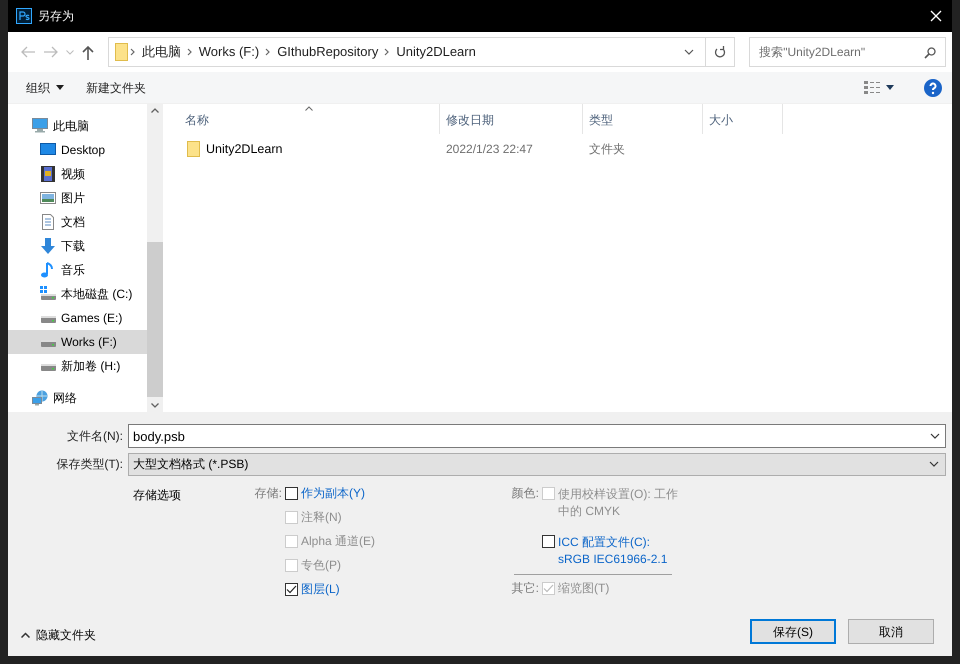 The image size is (960, 664). I want to click on check-icon, so click(291, 589).